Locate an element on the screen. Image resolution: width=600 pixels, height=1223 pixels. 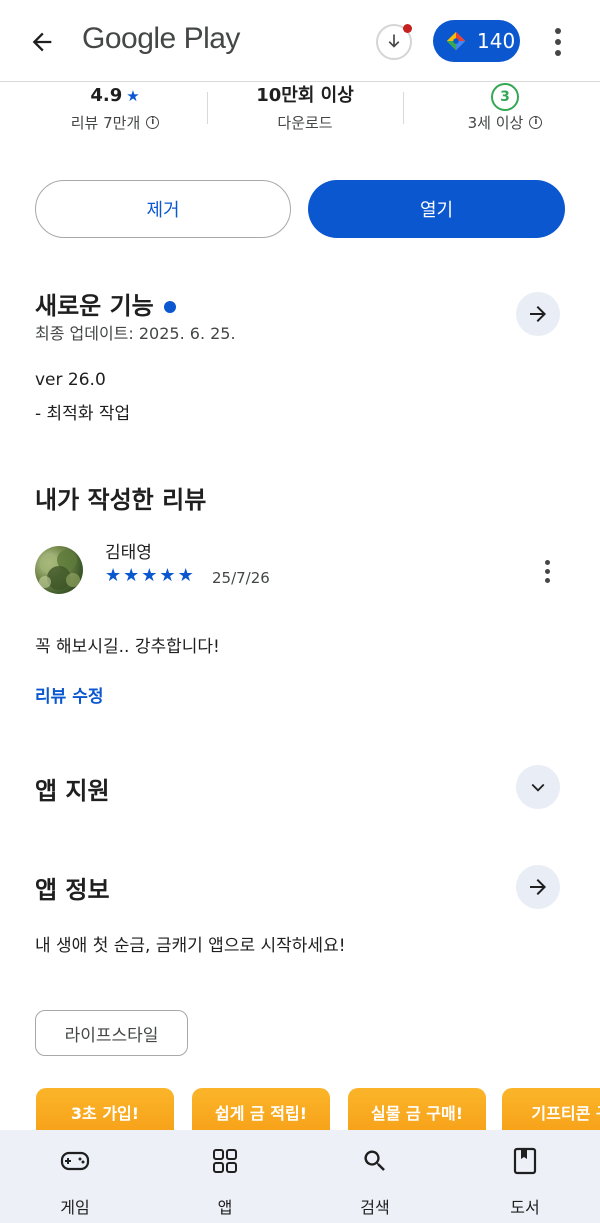
avatar is located at coordinates (59, 570).